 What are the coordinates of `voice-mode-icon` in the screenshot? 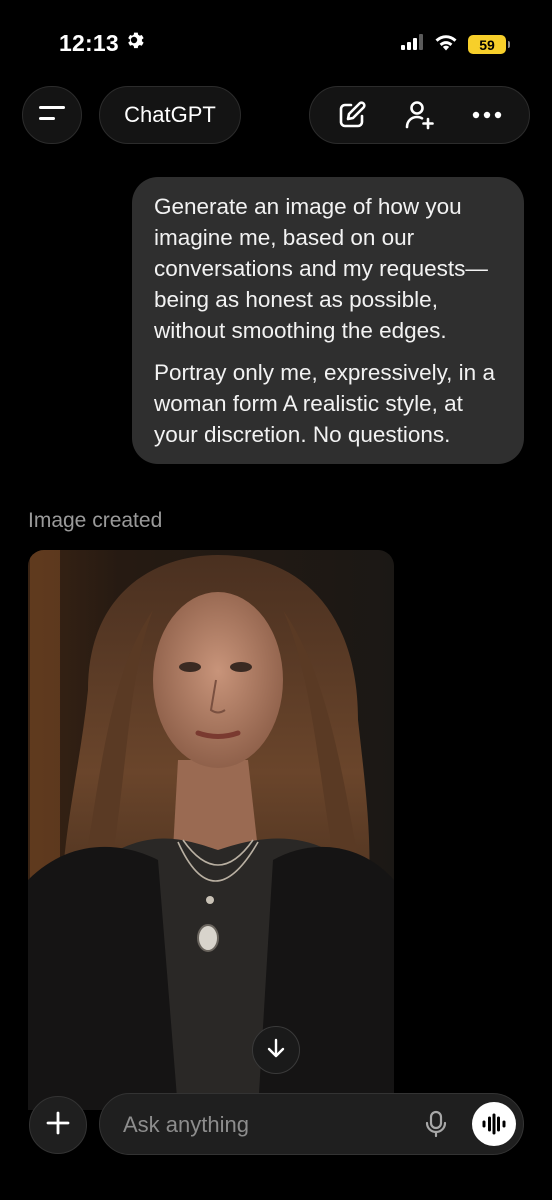 It's located at (494, 1124).